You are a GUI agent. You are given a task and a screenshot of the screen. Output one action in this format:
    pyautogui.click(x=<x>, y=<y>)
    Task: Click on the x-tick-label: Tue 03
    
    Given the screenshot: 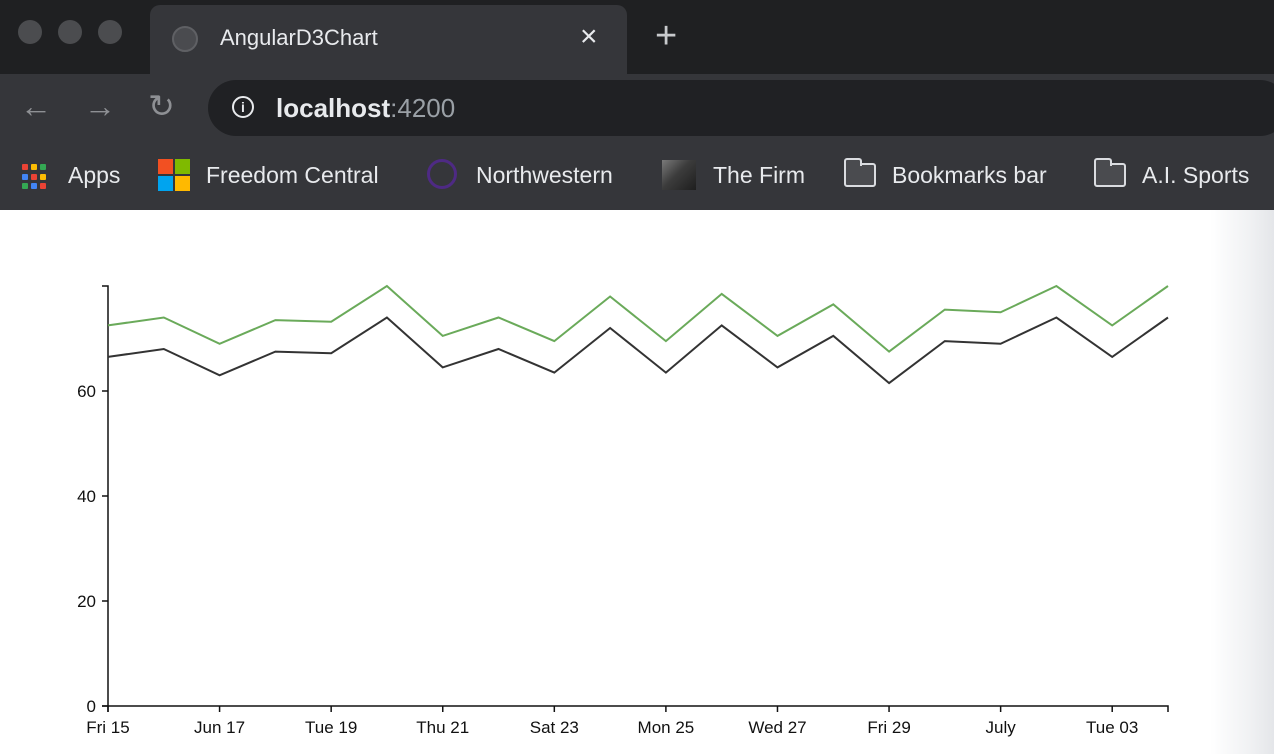 What is the action you would take?
    pyautogui.click(x=1112, y=727)
    